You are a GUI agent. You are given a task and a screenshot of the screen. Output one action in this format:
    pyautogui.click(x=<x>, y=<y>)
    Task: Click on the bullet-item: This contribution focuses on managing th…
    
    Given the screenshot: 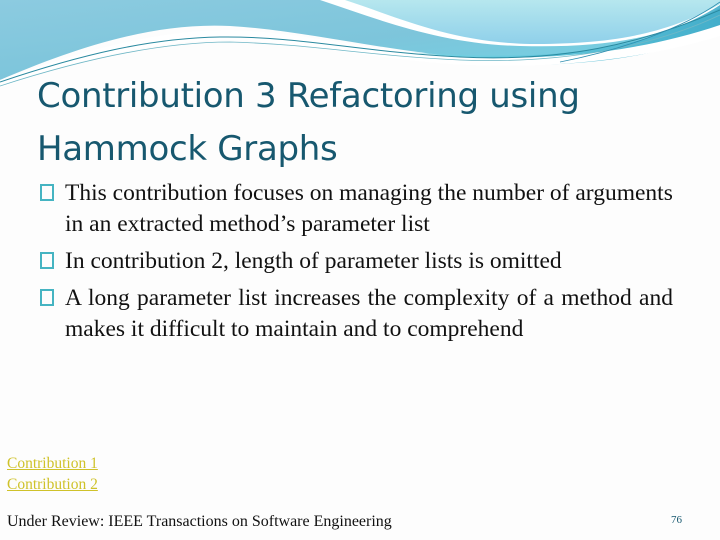 What is the action you would take?
    pyautogui.click(x=345, y=209)
    